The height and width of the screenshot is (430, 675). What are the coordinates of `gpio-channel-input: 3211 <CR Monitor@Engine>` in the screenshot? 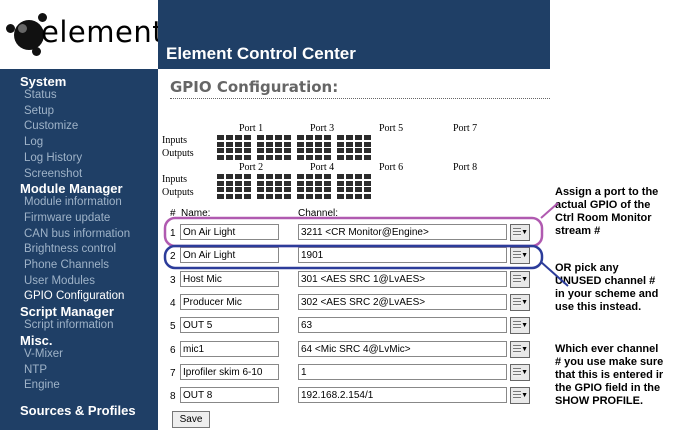 It's located at (402, 232).